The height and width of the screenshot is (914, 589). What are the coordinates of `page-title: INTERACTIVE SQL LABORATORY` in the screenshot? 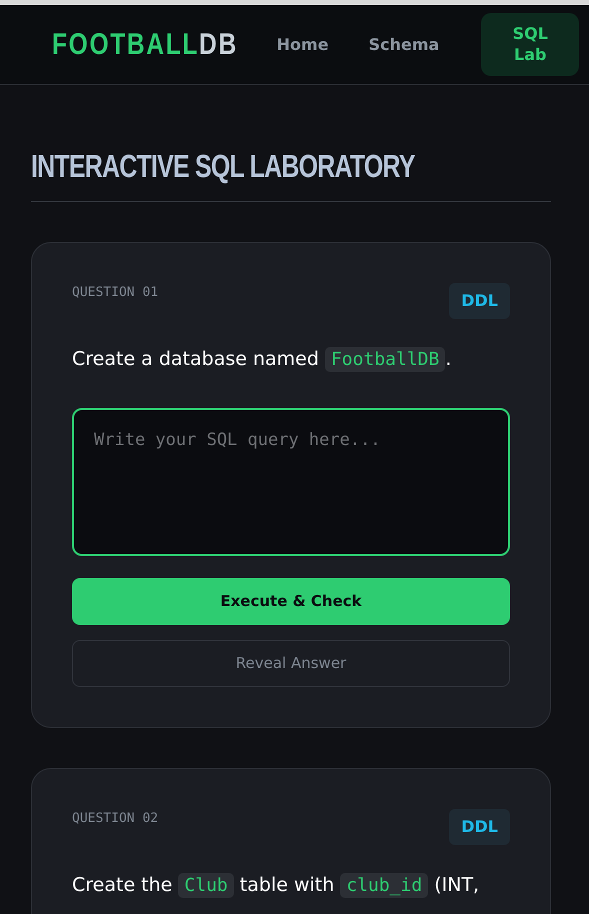 It's located at (223, 166).